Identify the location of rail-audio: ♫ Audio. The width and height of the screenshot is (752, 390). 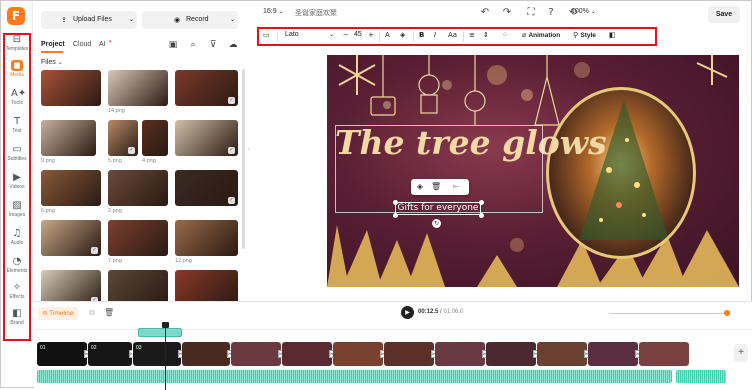
(17, 240).